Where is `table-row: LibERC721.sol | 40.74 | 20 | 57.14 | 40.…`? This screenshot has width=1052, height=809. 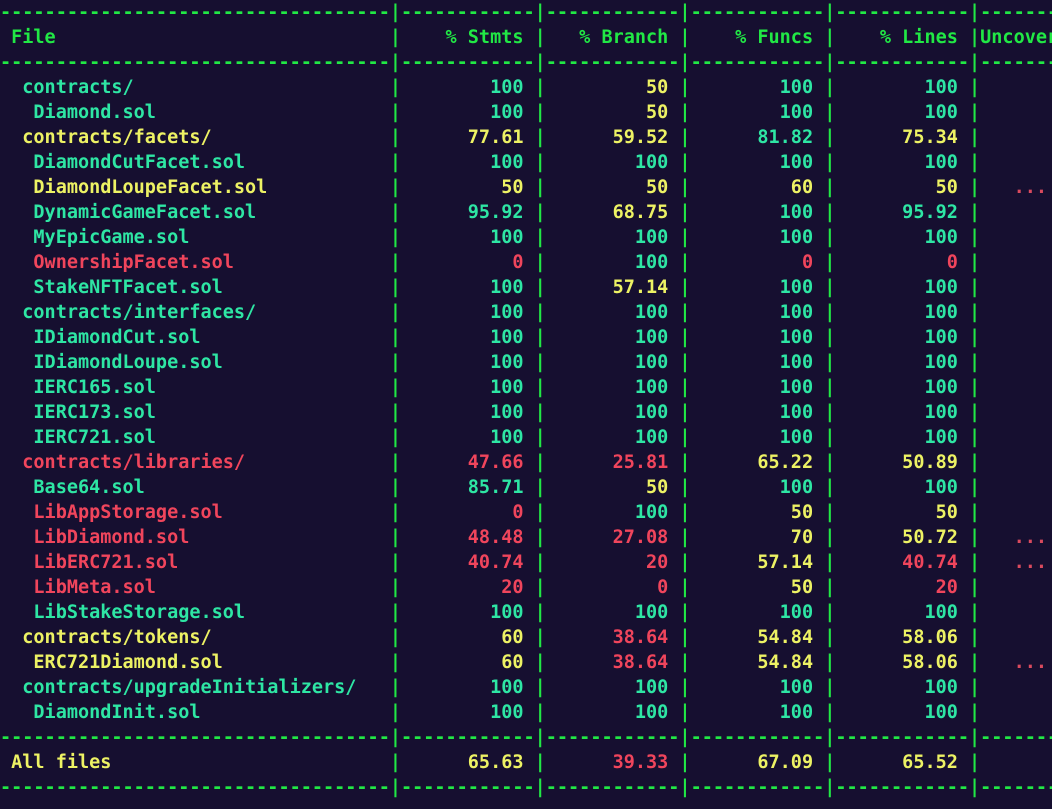
table-row: LibERC721.sol | 40.74 | 20 | 57.14 | 40.… is located at coordinates (526, 562).